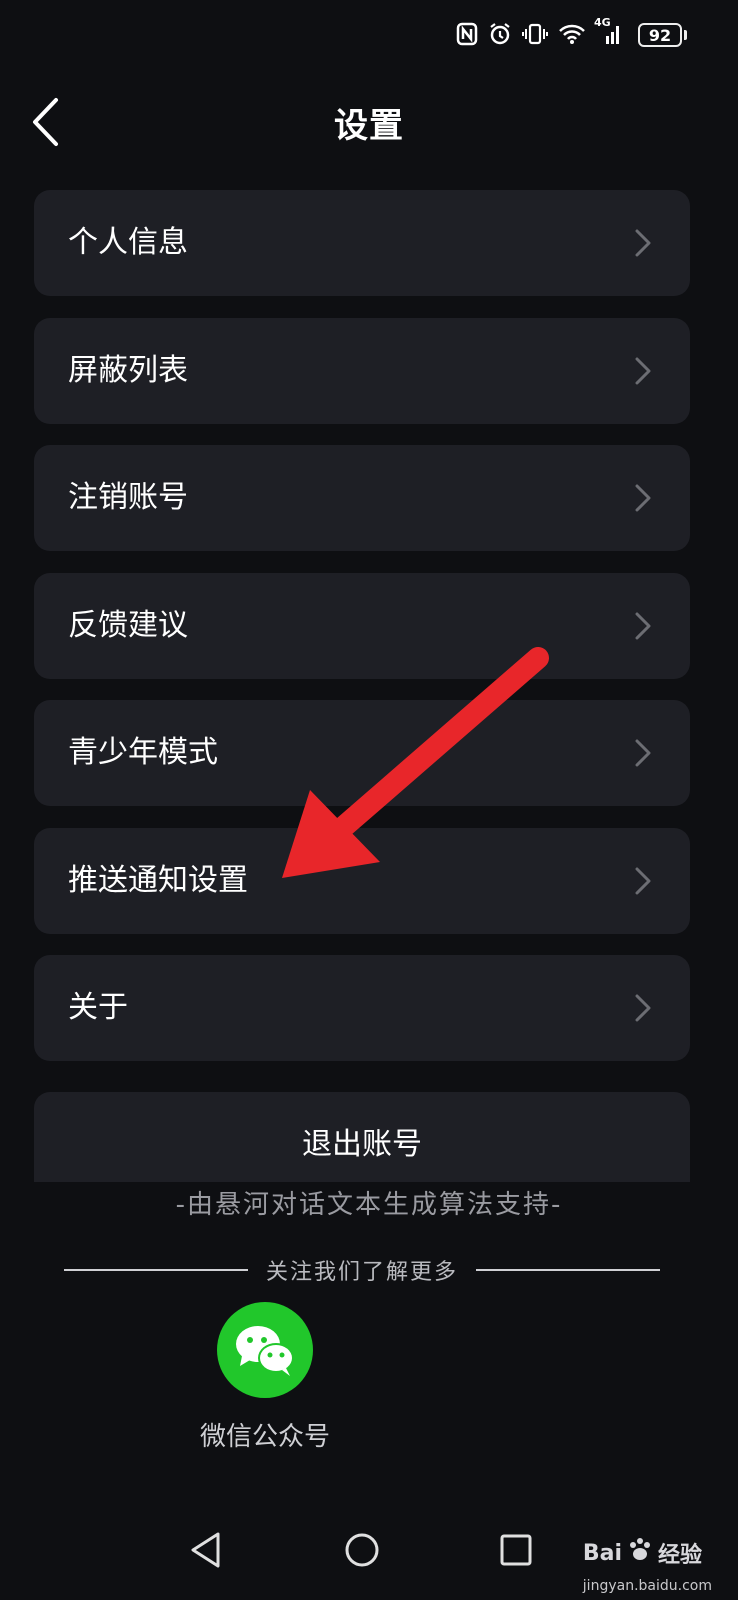 The image size is (738, 1600). I want to click on alarm-icon, so click(500, 34).